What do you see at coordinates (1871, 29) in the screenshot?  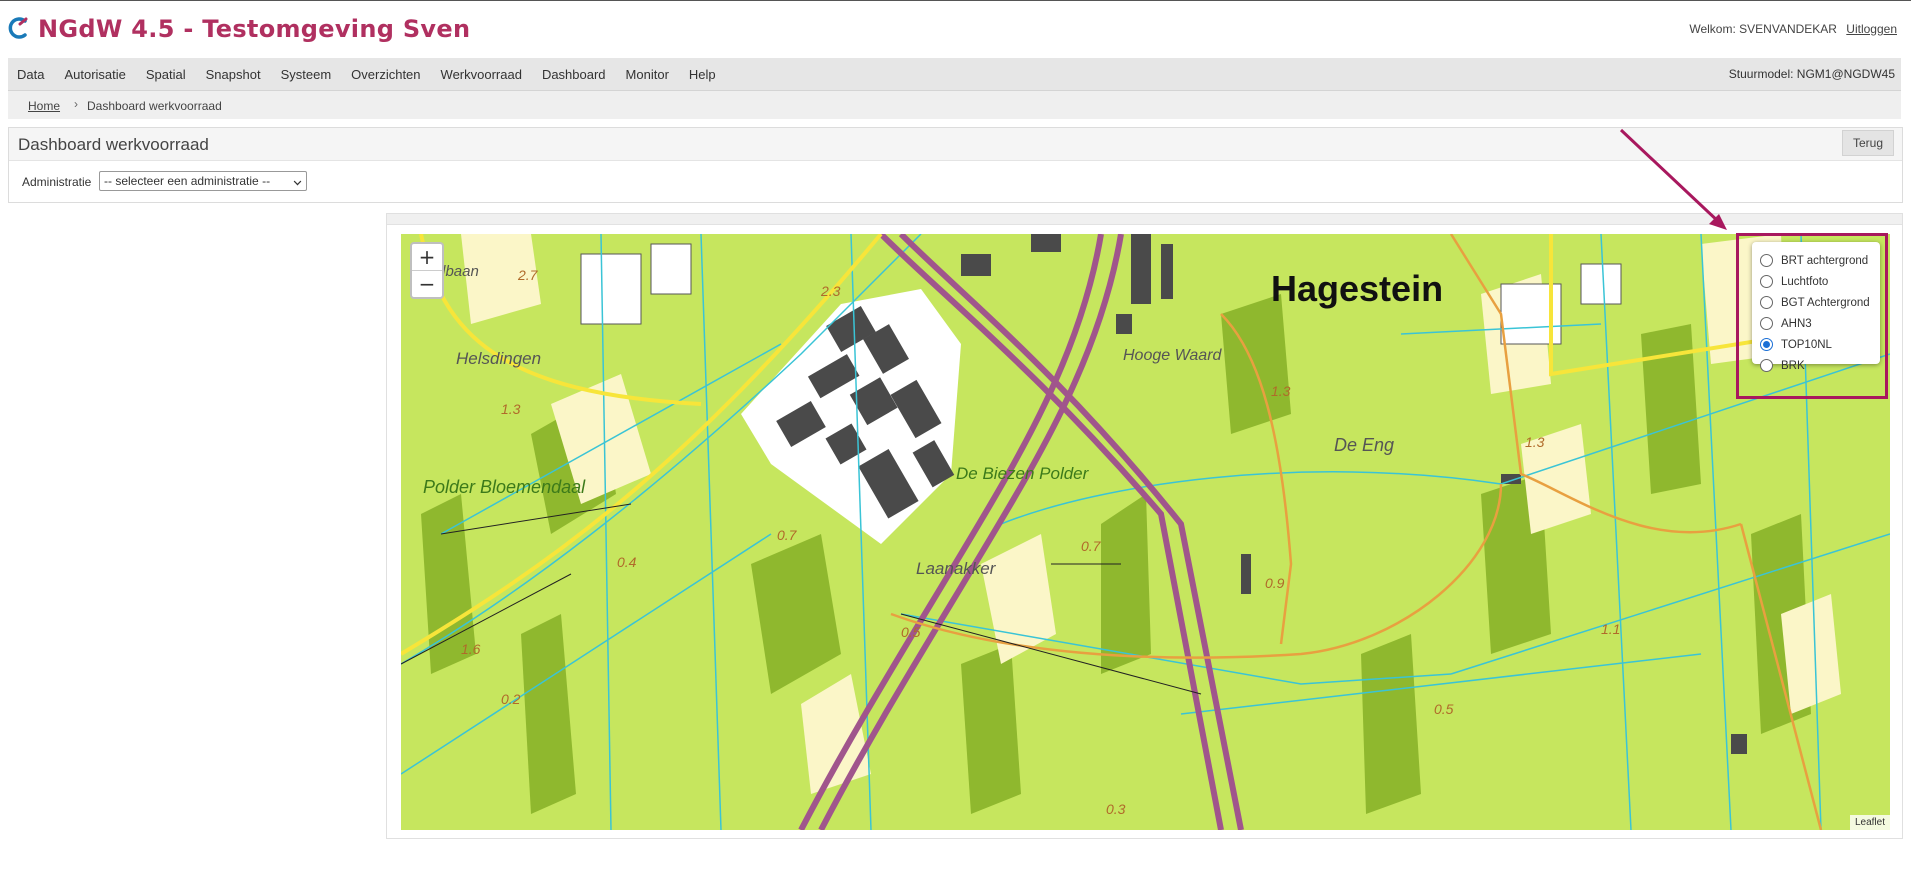 I see `logout-link: Uitloggen` at bounding box center [1871, 29].